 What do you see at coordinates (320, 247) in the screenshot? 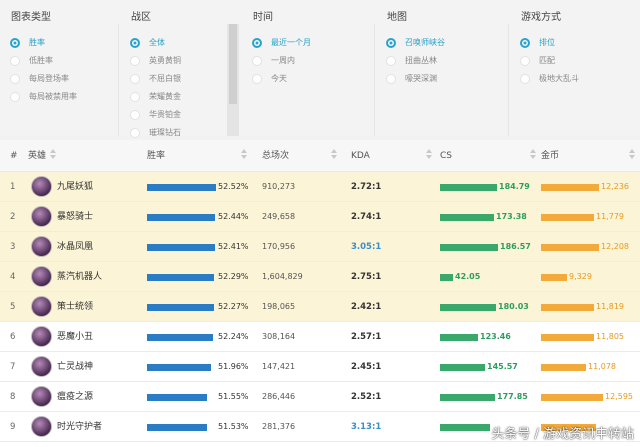
I see `table-row: 3 冰晶凤凰 52.41% 170,956 3.05:1 186.57 12,208` at bounding box center [320, 247].